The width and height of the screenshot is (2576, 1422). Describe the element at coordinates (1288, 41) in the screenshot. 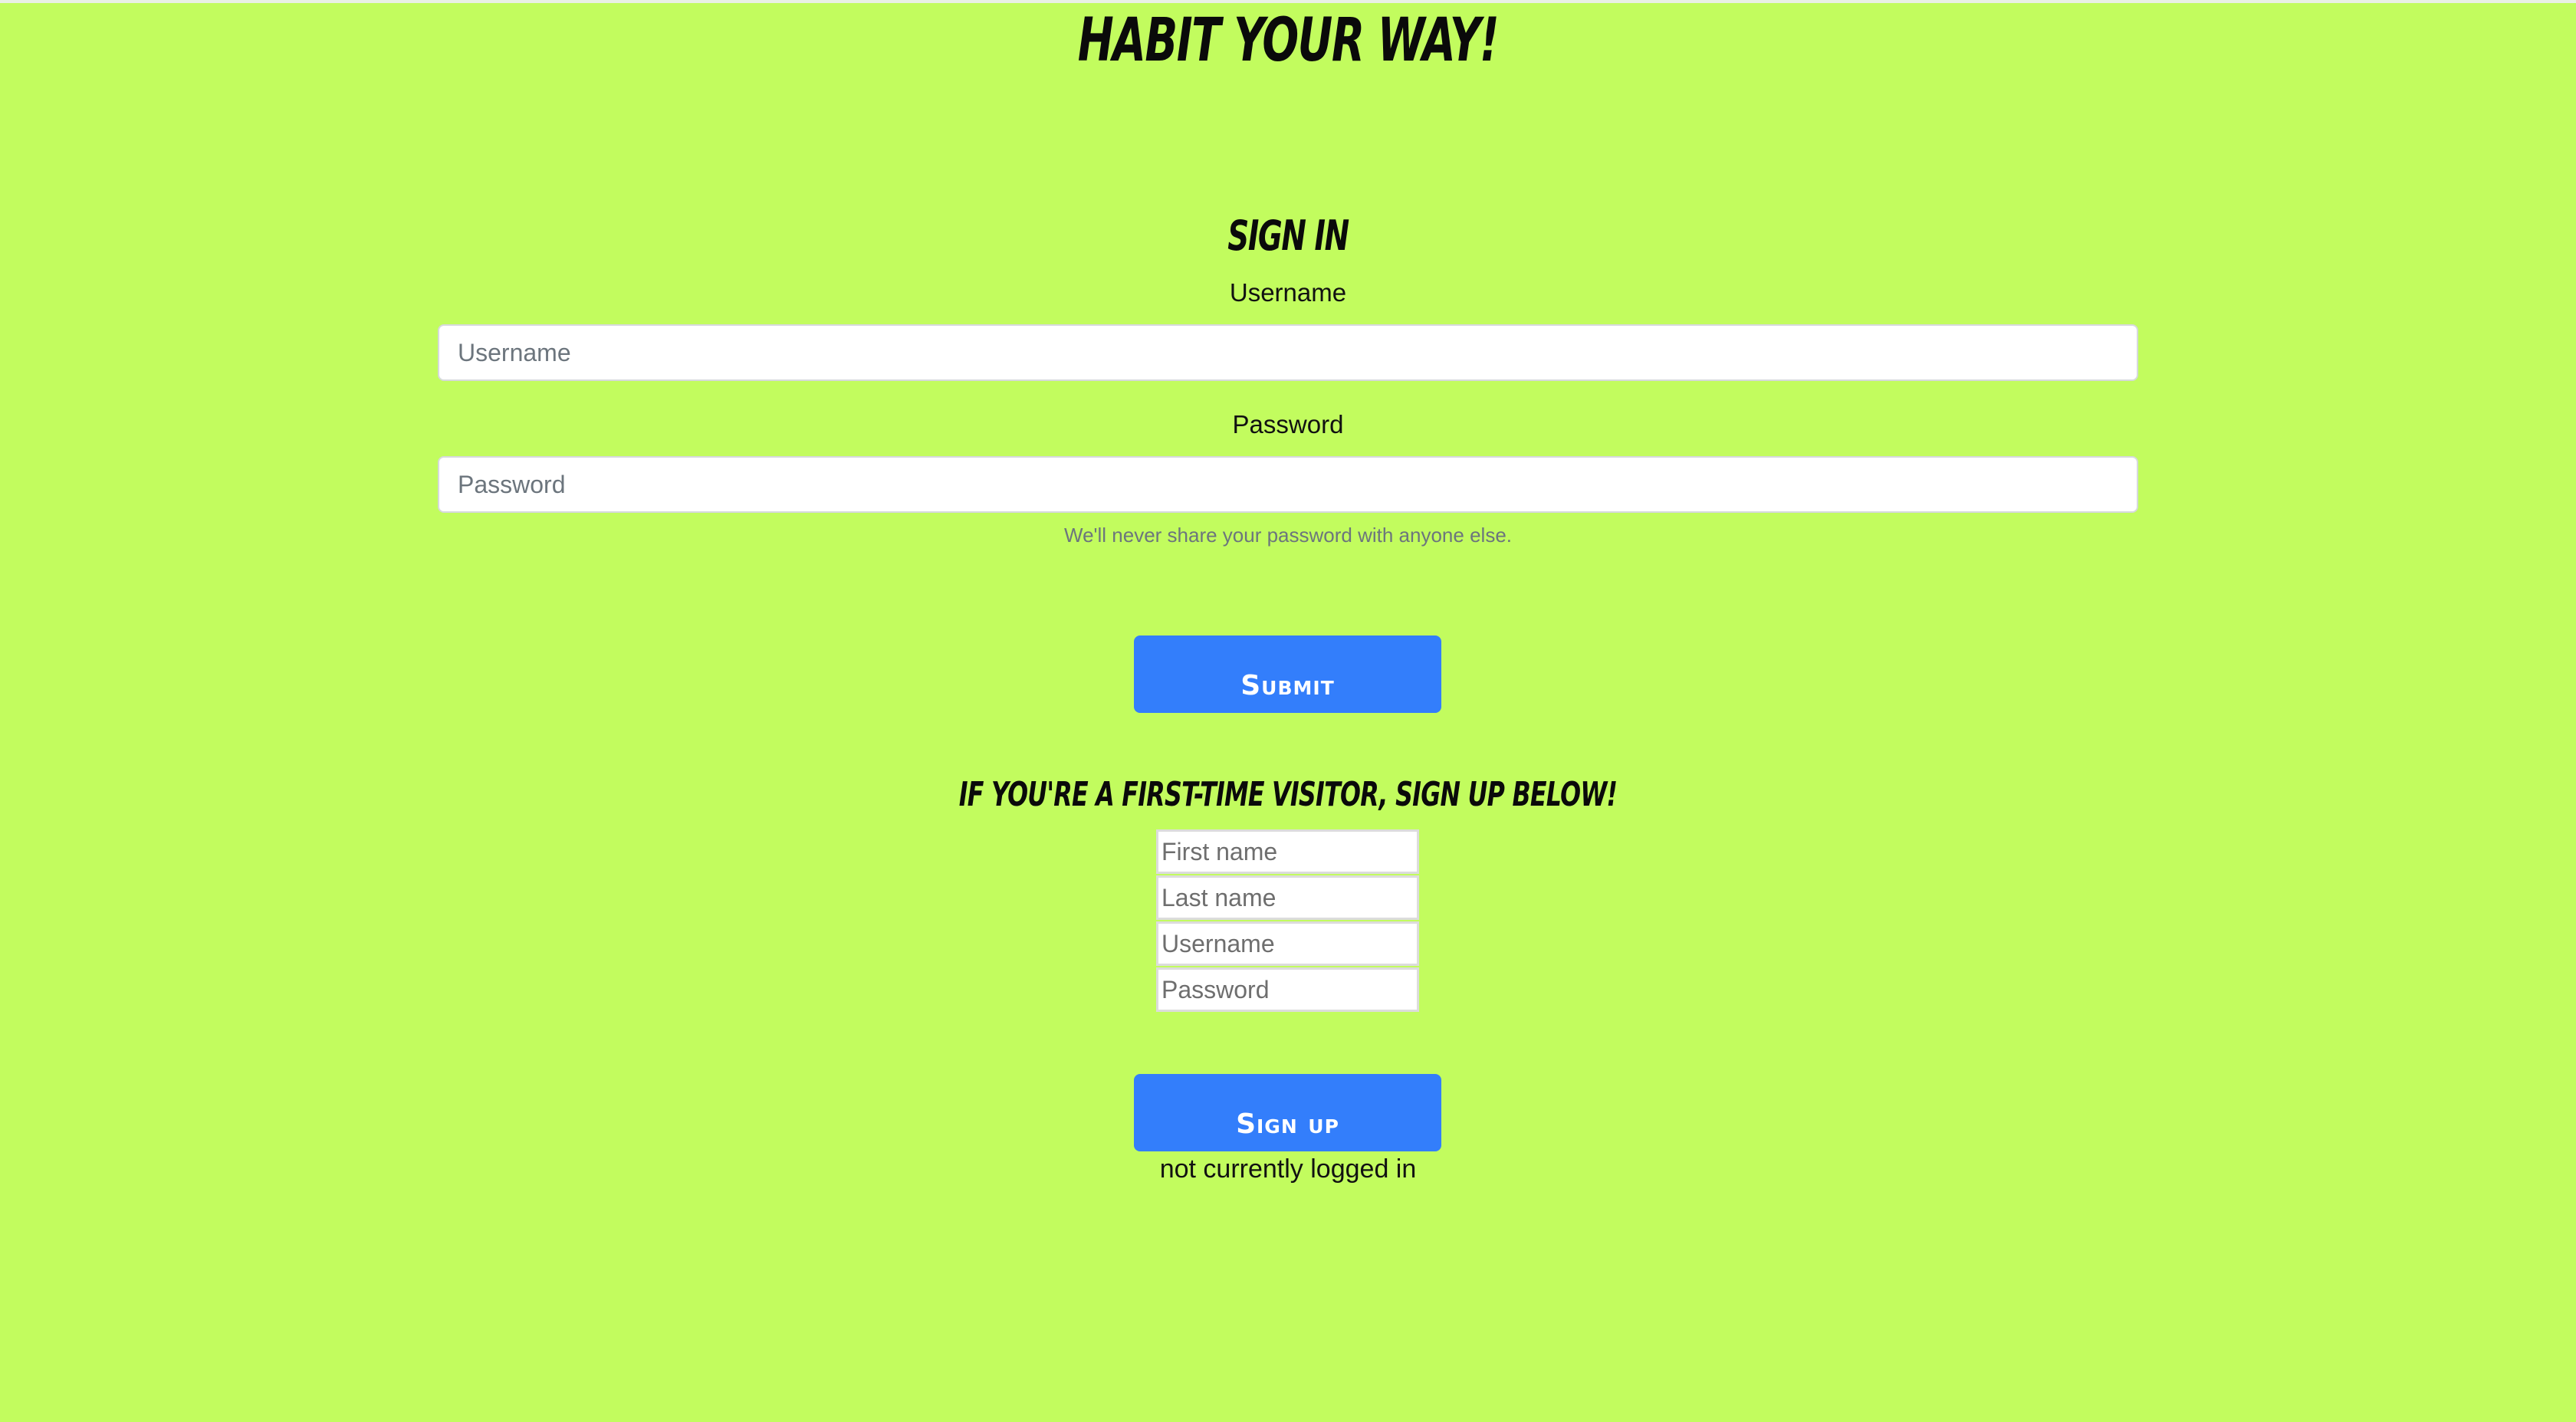

I see `app-title: HABIT YOUR WAY!` at that location.